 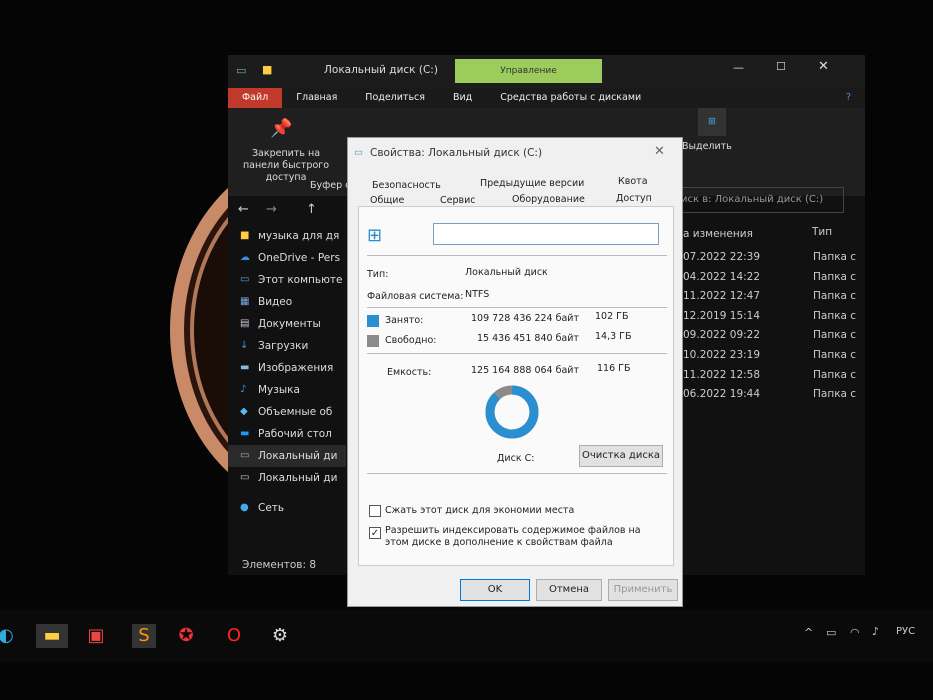 I want to click on nav-item-3d-objects: ◆ Объемные об, so click(x=287, y=412).